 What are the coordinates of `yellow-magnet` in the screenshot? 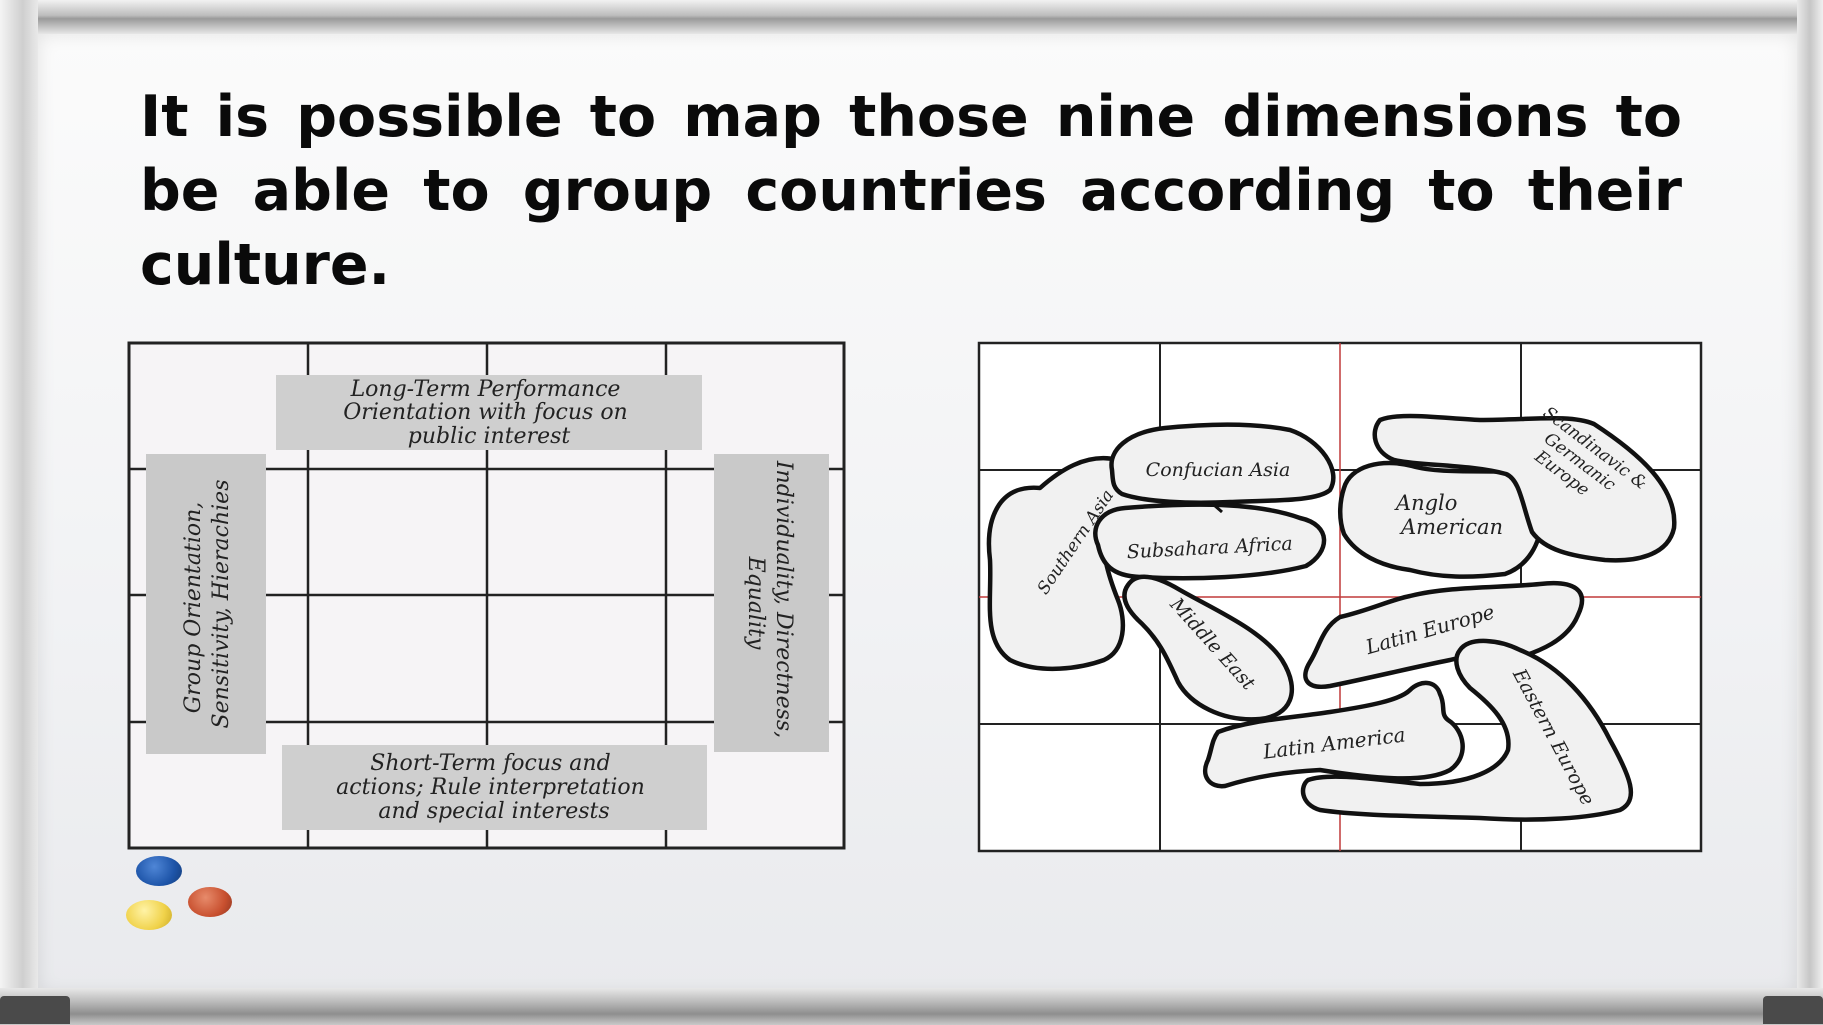 It's located at (149, 915).